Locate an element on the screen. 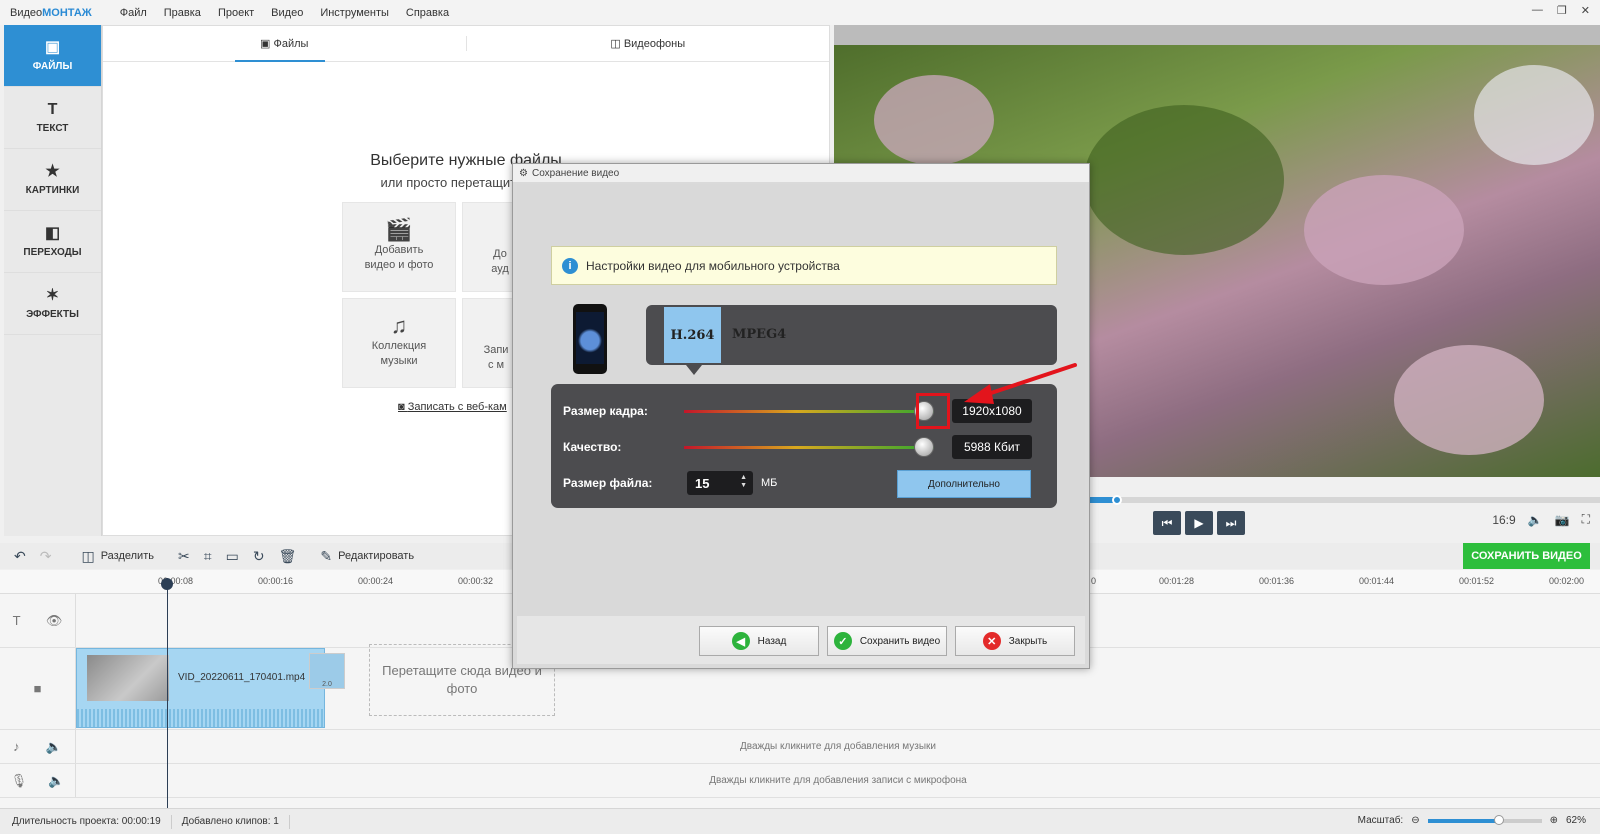 The image size is (1600, 834). edit-button: ✎ Редактировать is located at coordinates (367, 556).